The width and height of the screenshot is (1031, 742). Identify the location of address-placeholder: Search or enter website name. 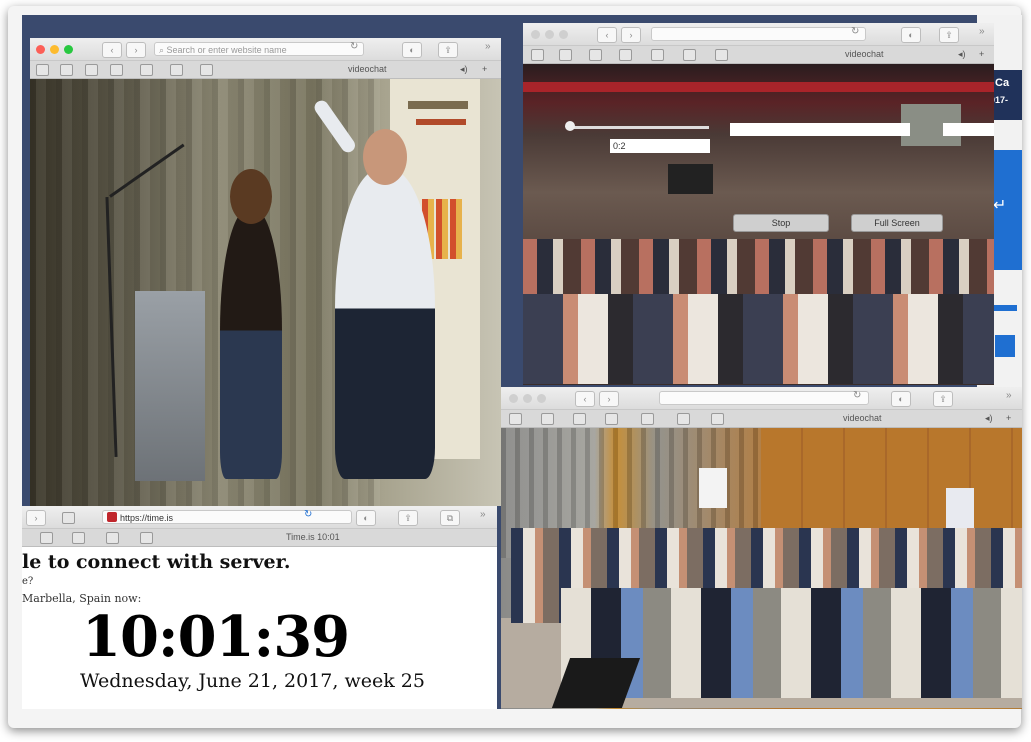
(226, 50).